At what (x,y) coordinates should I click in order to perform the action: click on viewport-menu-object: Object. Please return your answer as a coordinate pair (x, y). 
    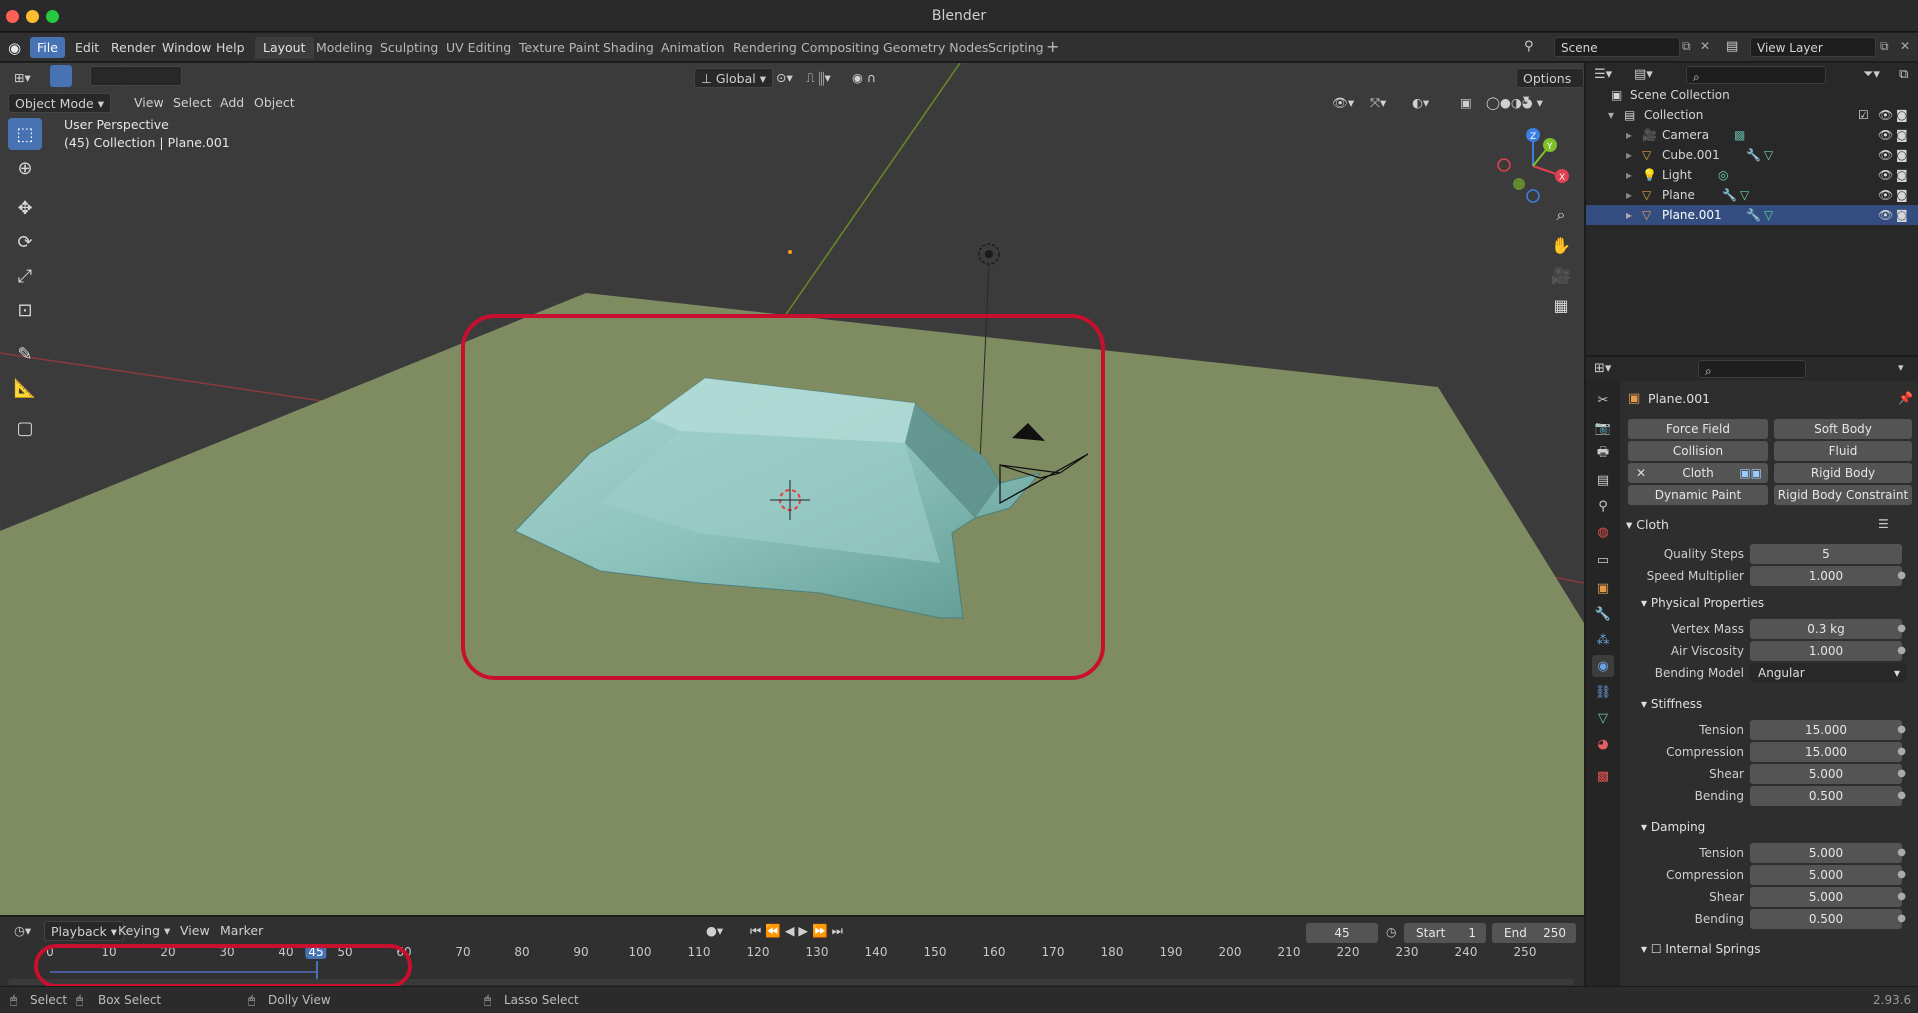
    Looking at the image, I should click on (274, 103).